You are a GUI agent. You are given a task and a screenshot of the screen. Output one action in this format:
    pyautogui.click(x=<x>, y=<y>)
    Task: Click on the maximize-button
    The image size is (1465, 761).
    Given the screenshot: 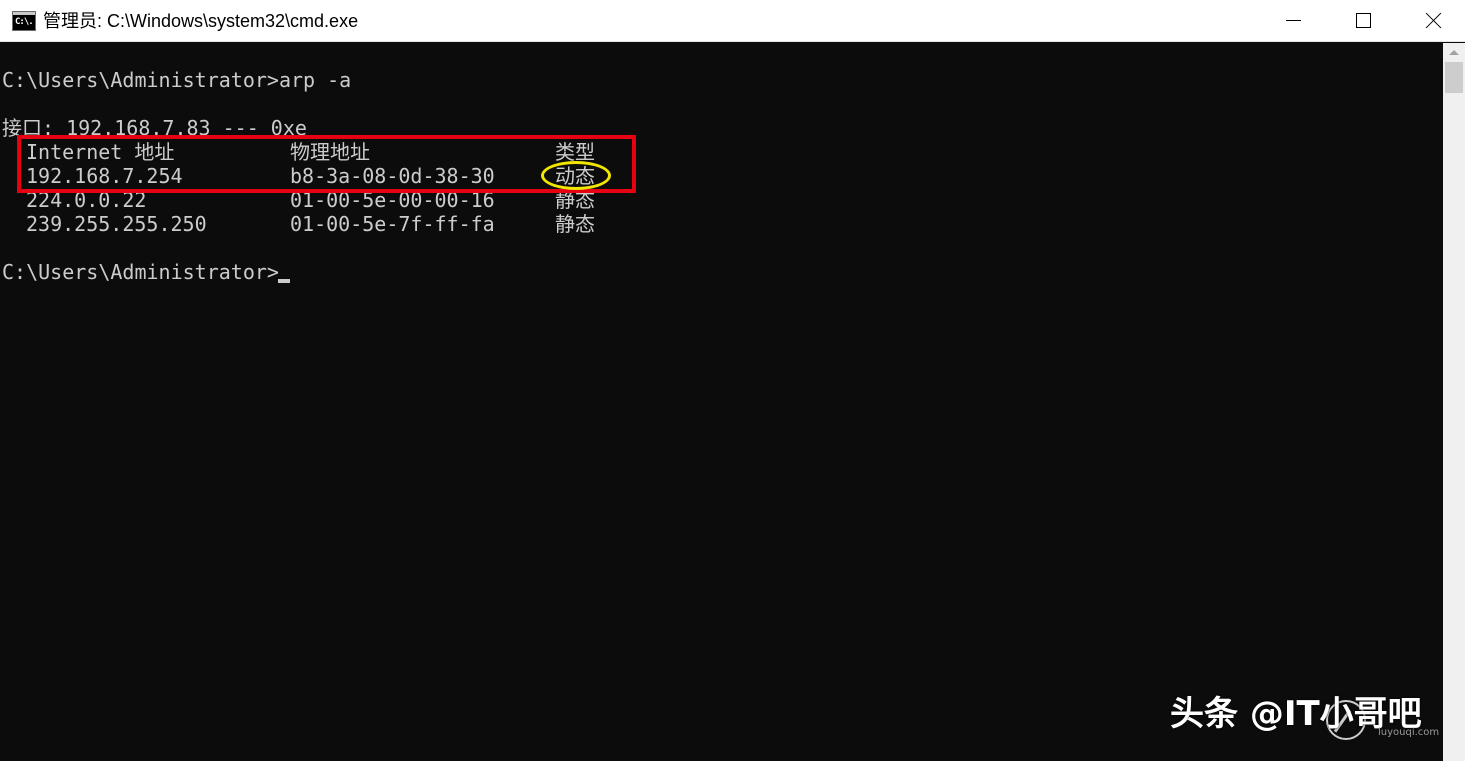 What is the action you would take?
    pyautogui.click(x=1363, y=21)
    